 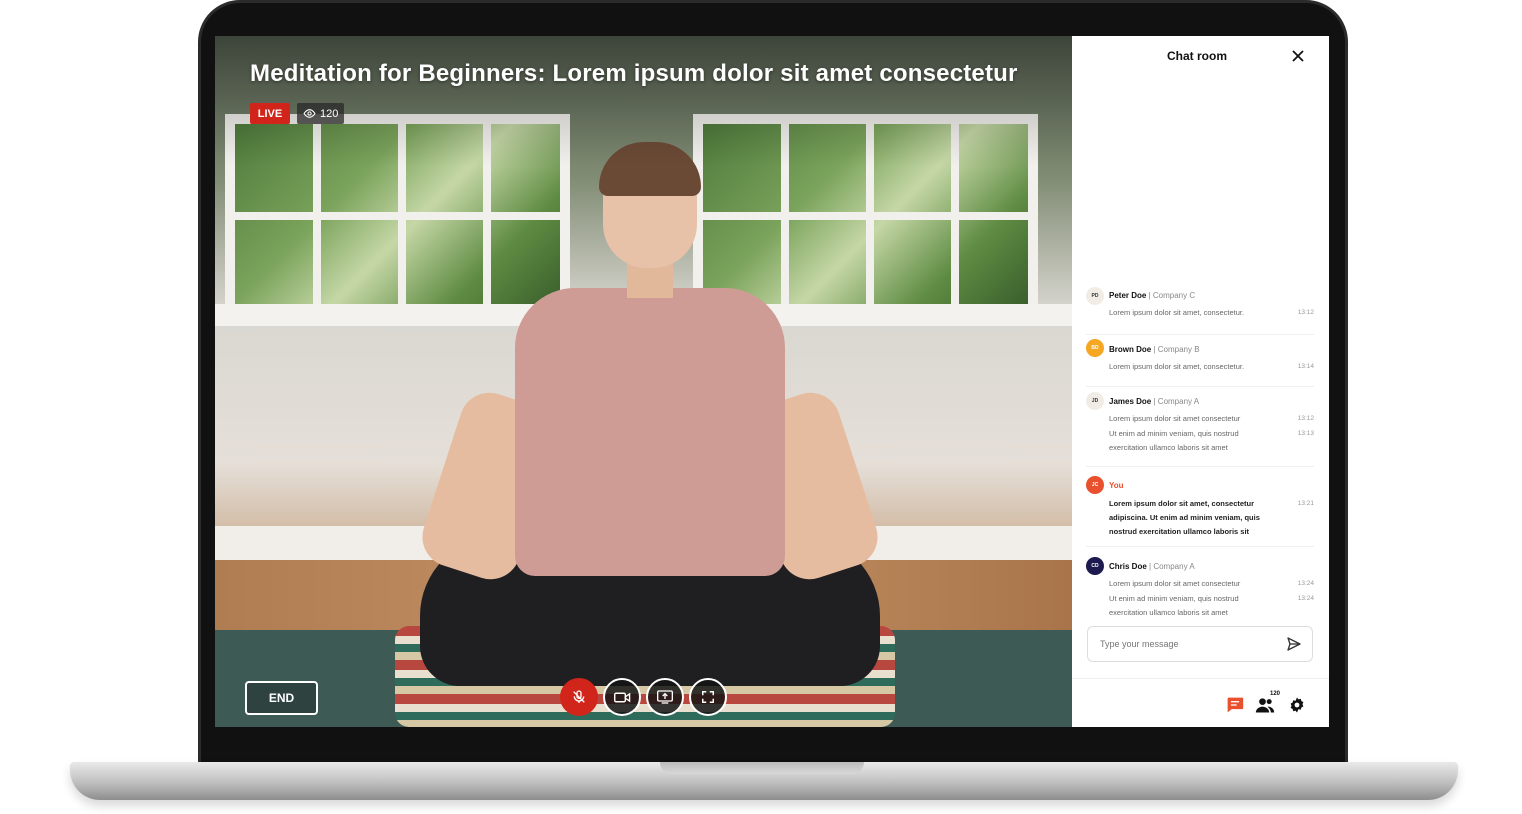 I want to click on avatar: JD, so click(x=1095, y=401).